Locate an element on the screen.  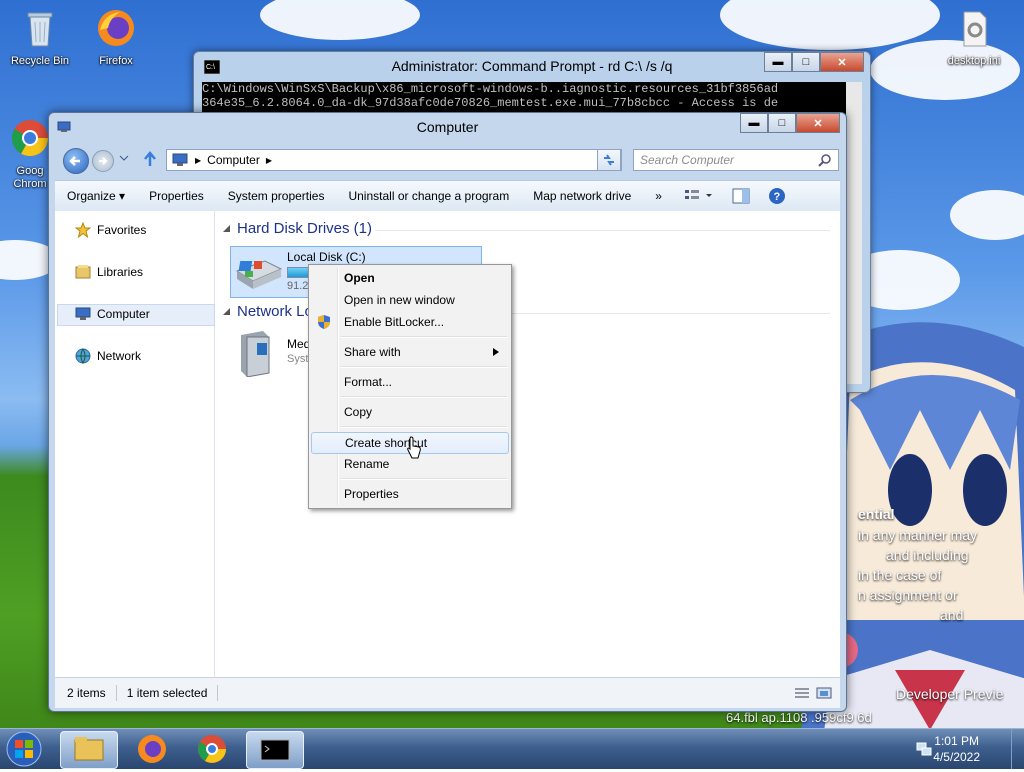
overlay-line: in any manner may is located at coordinates (918, 535).